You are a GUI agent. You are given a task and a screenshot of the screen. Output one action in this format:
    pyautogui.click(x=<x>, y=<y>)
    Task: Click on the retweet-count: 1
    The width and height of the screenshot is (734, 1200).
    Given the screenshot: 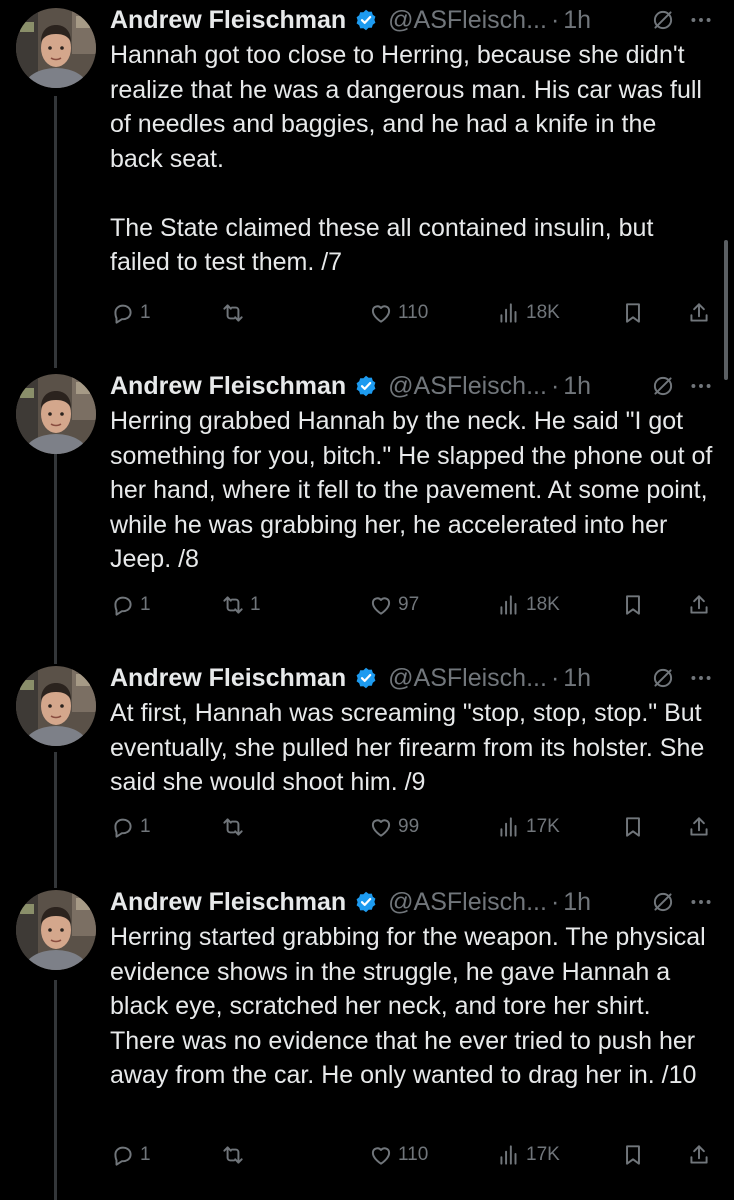 What is the action you would take?
    pyautogui.click(x=255, y=604)
    